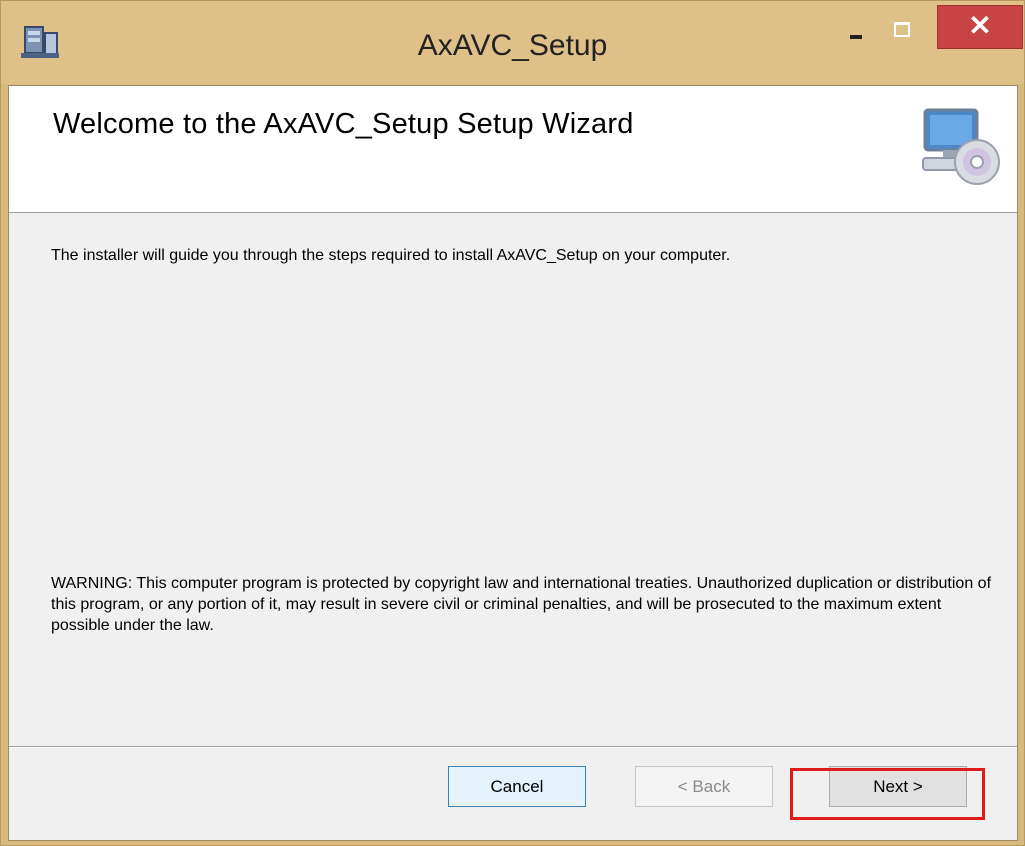 The width and height of the screenshot is (1025, 846). I want to click on close-icon: ✕, so click(980, 25).